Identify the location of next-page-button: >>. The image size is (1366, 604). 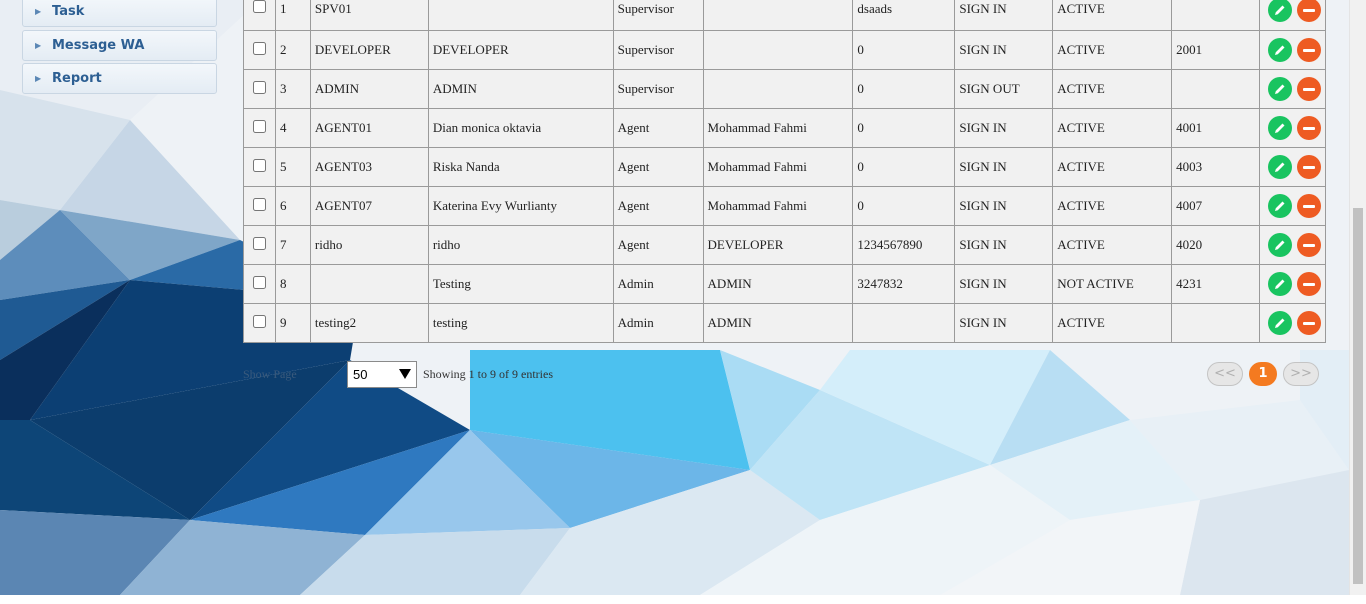
(1301, 374).